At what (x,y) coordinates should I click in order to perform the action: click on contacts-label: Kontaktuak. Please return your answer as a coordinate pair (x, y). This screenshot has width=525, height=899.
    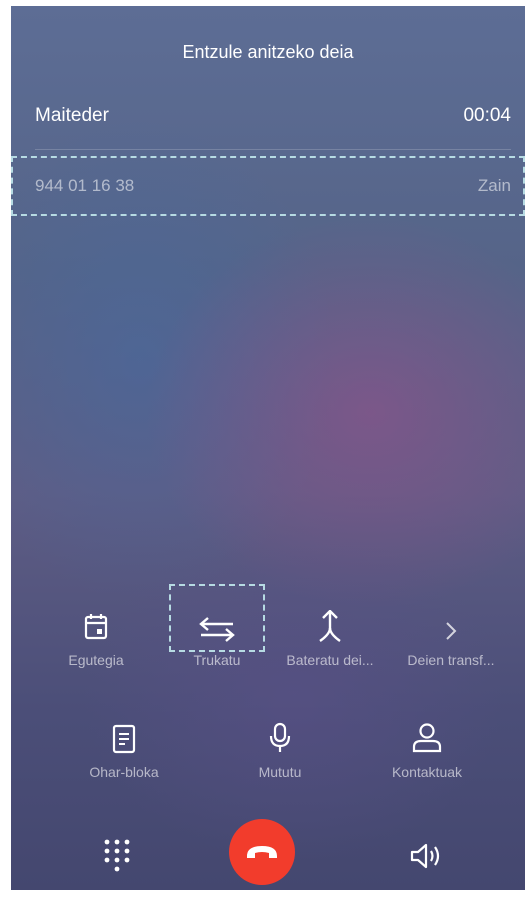
    Looking at the image, I should click on (427, 772).